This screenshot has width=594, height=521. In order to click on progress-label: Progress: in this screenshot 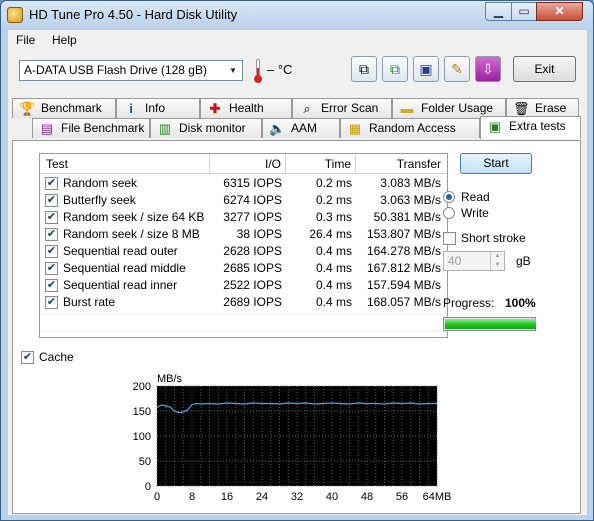, I will do `click(469, 303)`.